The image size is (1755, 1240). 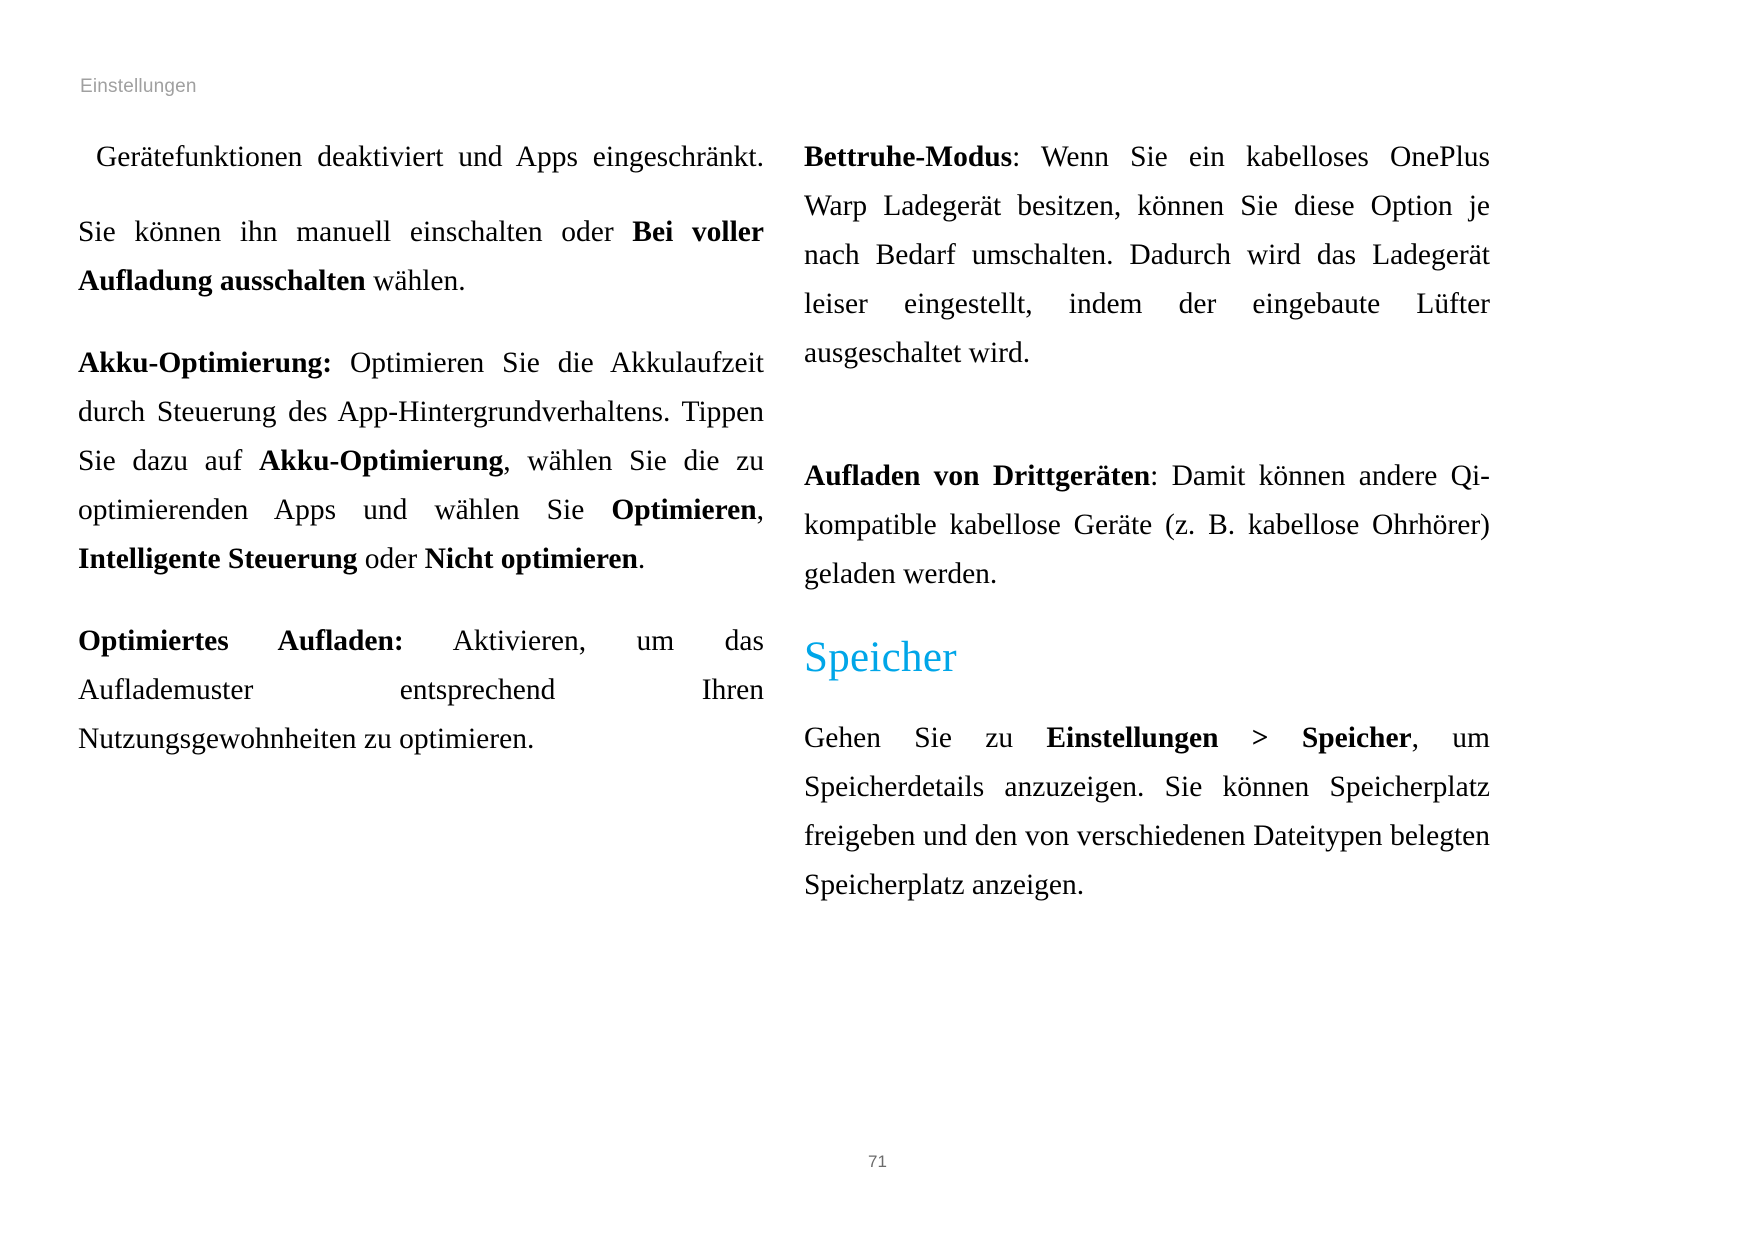 What do you see at coordinates (1229, 738) in the screenshot?
I see `text-run-bold: Einstellungen > Speicher` at bounding box center [1229, 738].